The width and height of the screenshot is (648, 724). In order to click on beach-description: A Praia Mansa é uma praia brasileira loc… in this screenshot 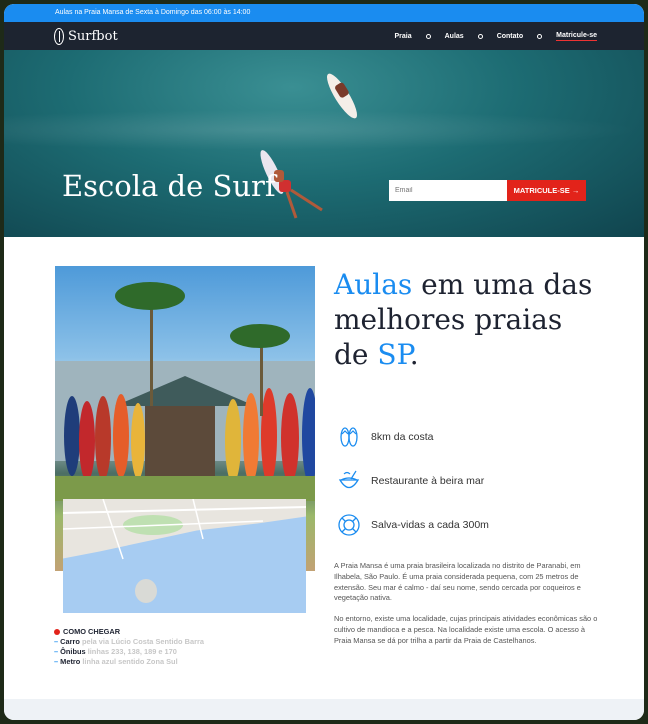, I will do `click(466, 609)`.